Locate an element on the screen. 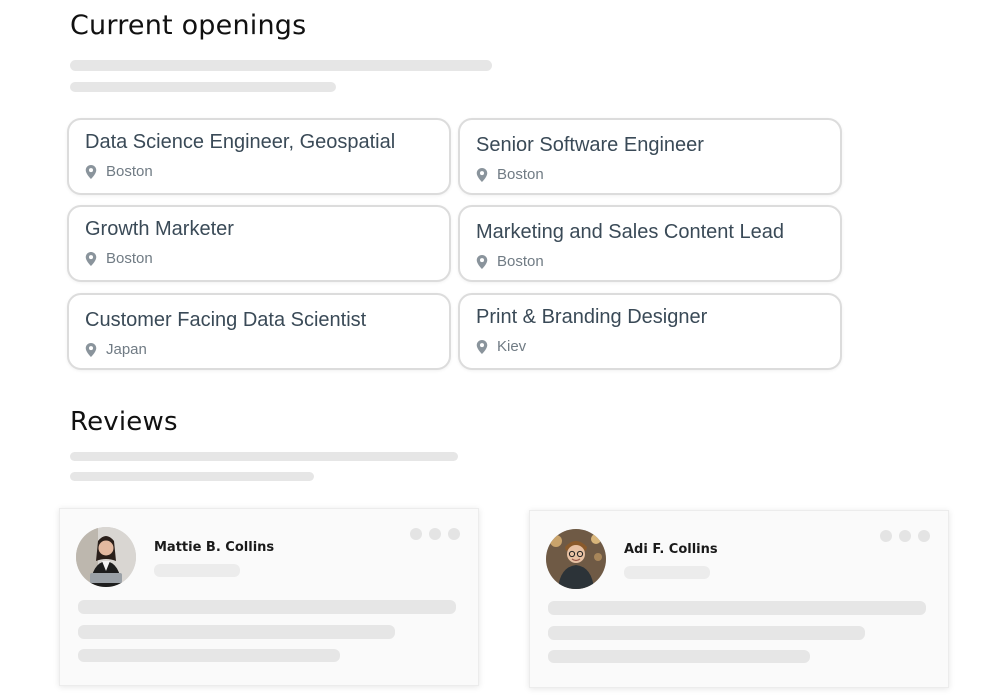 The height and width of the screenshot is (700, 1000). job-location-label: Japan is located at coordinates (126, 349).